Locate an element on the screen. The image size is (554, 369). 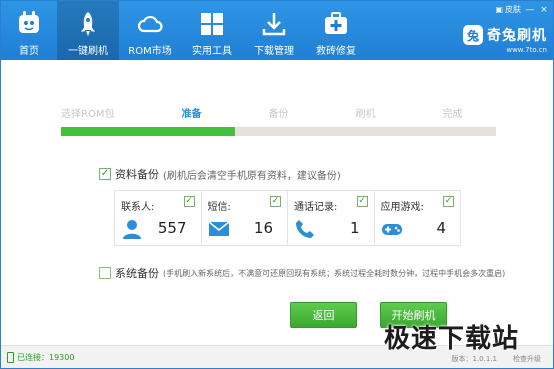
brand-logo-icon: 兔 is located at coordinates (473, 35).